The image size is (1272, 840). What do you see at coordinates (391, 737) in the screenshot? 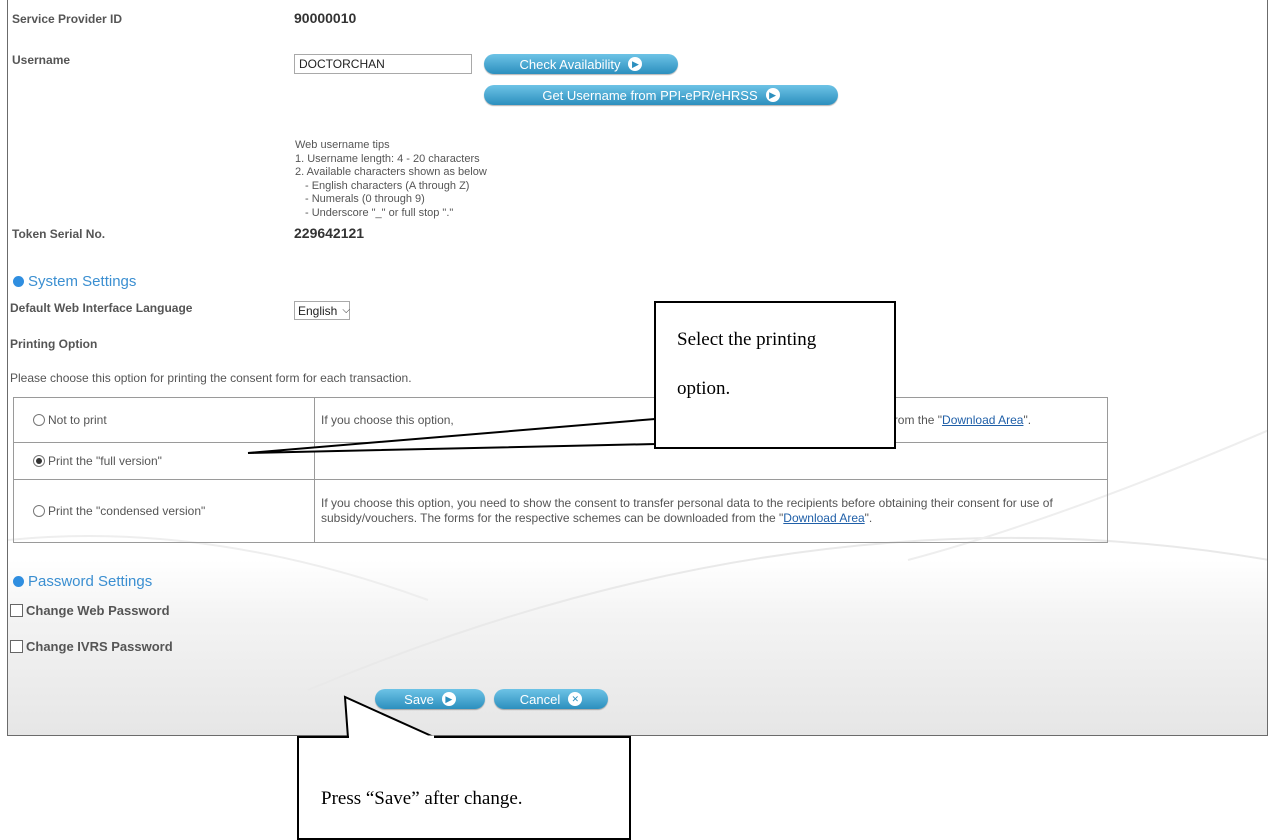
I see `save-callout-gap` at bounding box center [391, 737].